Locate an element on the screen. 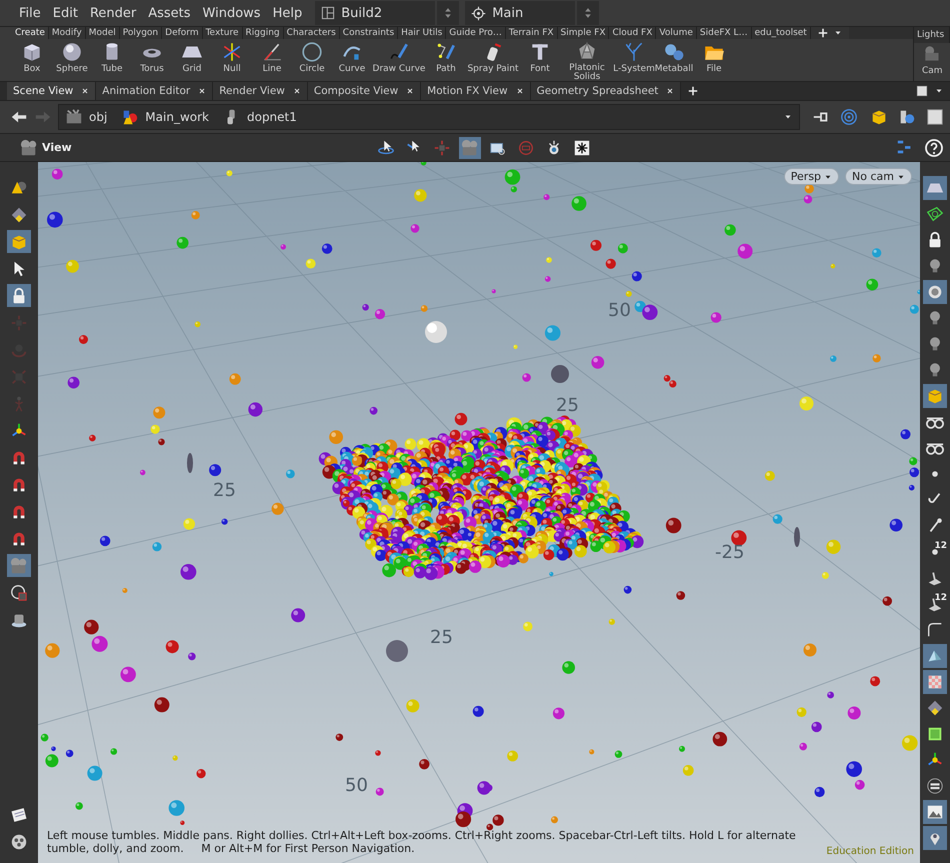 This screenshot has height=863, width=950. snowflake-icon is located at coordinates (581, 147).